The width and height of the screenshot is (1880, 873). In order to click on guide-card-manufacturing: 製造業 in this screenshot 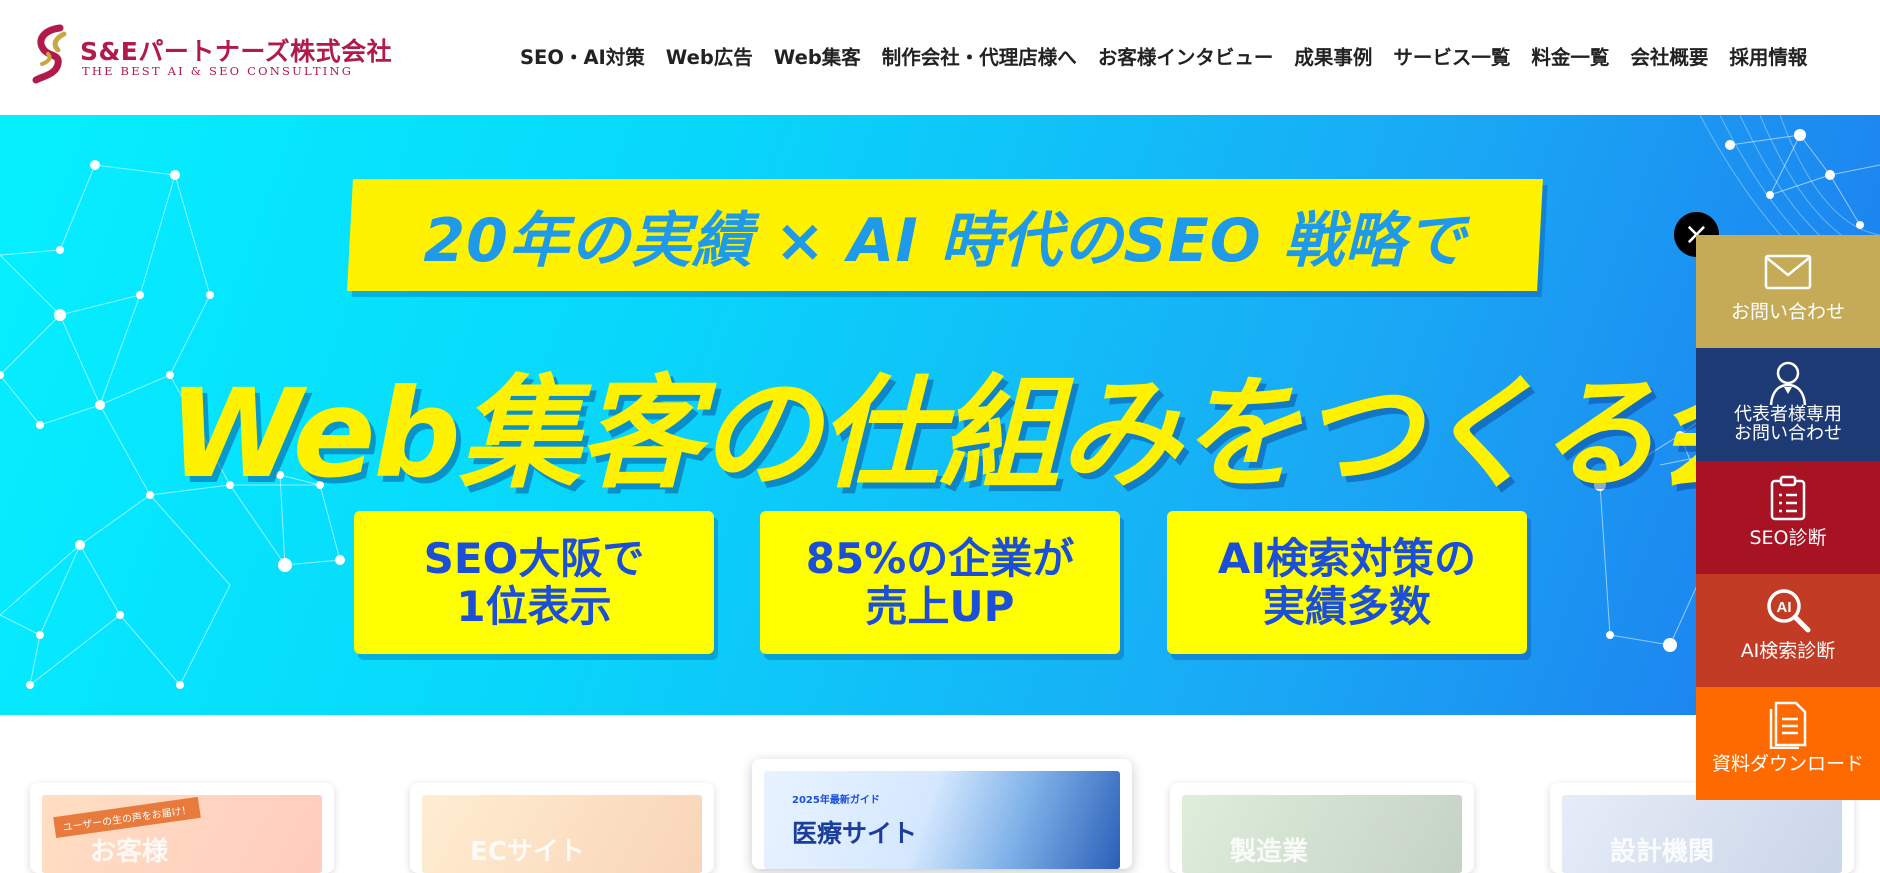, I will do `click(1322, 828)`.